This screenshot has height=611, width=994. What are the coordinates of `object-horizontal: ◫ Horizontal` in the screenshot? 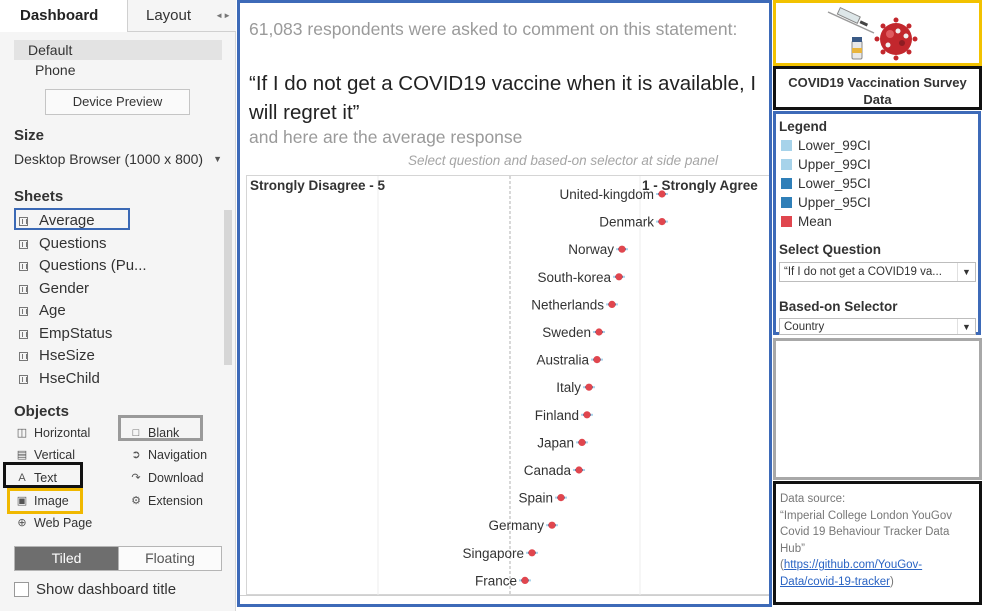 It's located at (52, 433).